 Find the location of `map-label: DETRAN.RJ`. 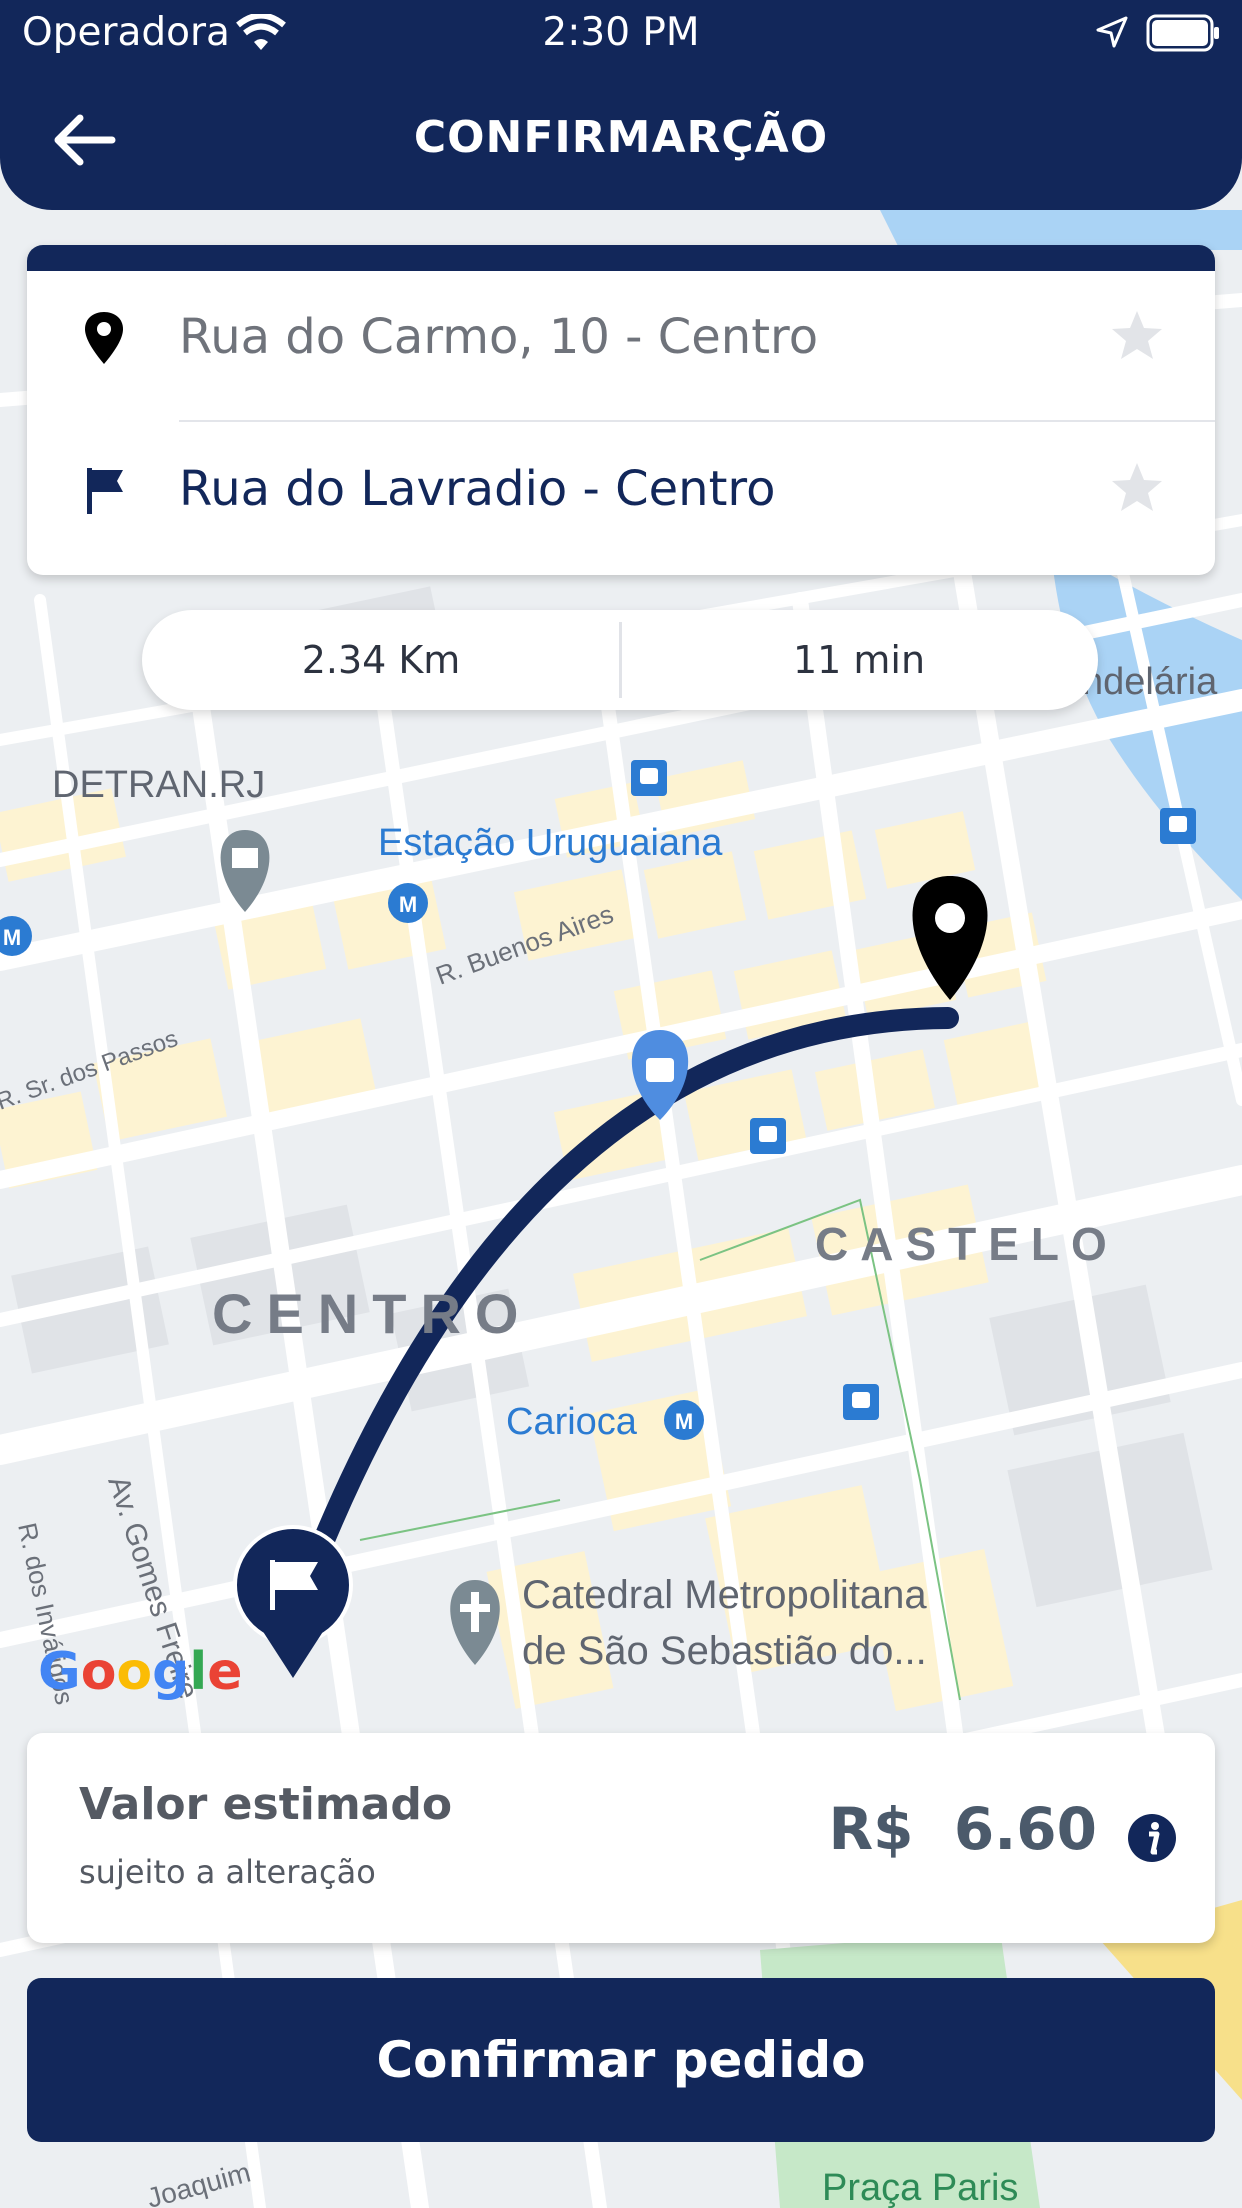

map-label: DETRAN.RJ is located at coordinates (158, 785).